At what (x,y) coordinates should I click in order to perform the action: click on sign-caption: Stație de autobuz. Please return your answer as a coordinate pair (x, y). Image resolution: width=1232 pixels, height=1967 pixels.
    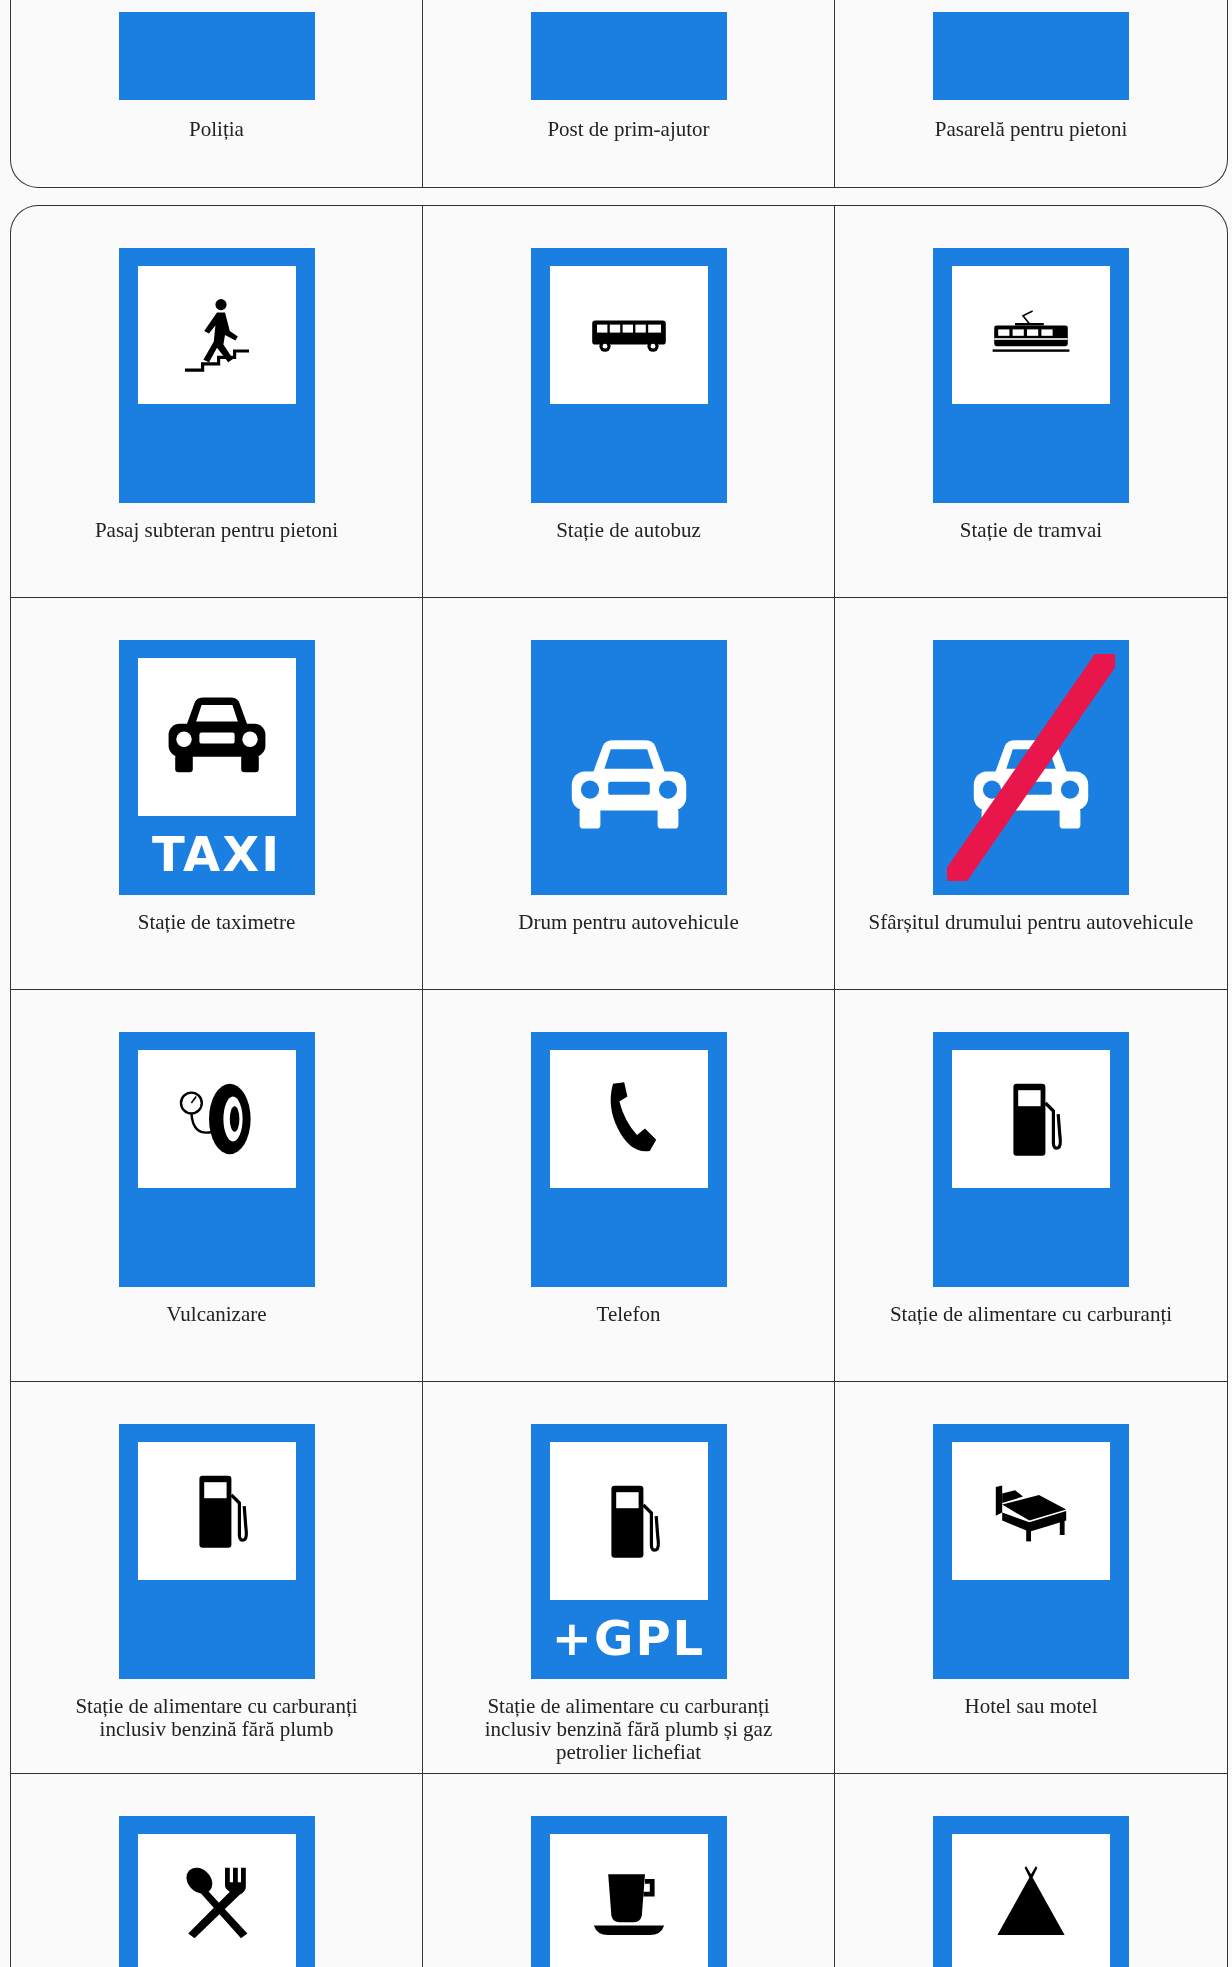
    Looking at the image, I should click on (628, 531).